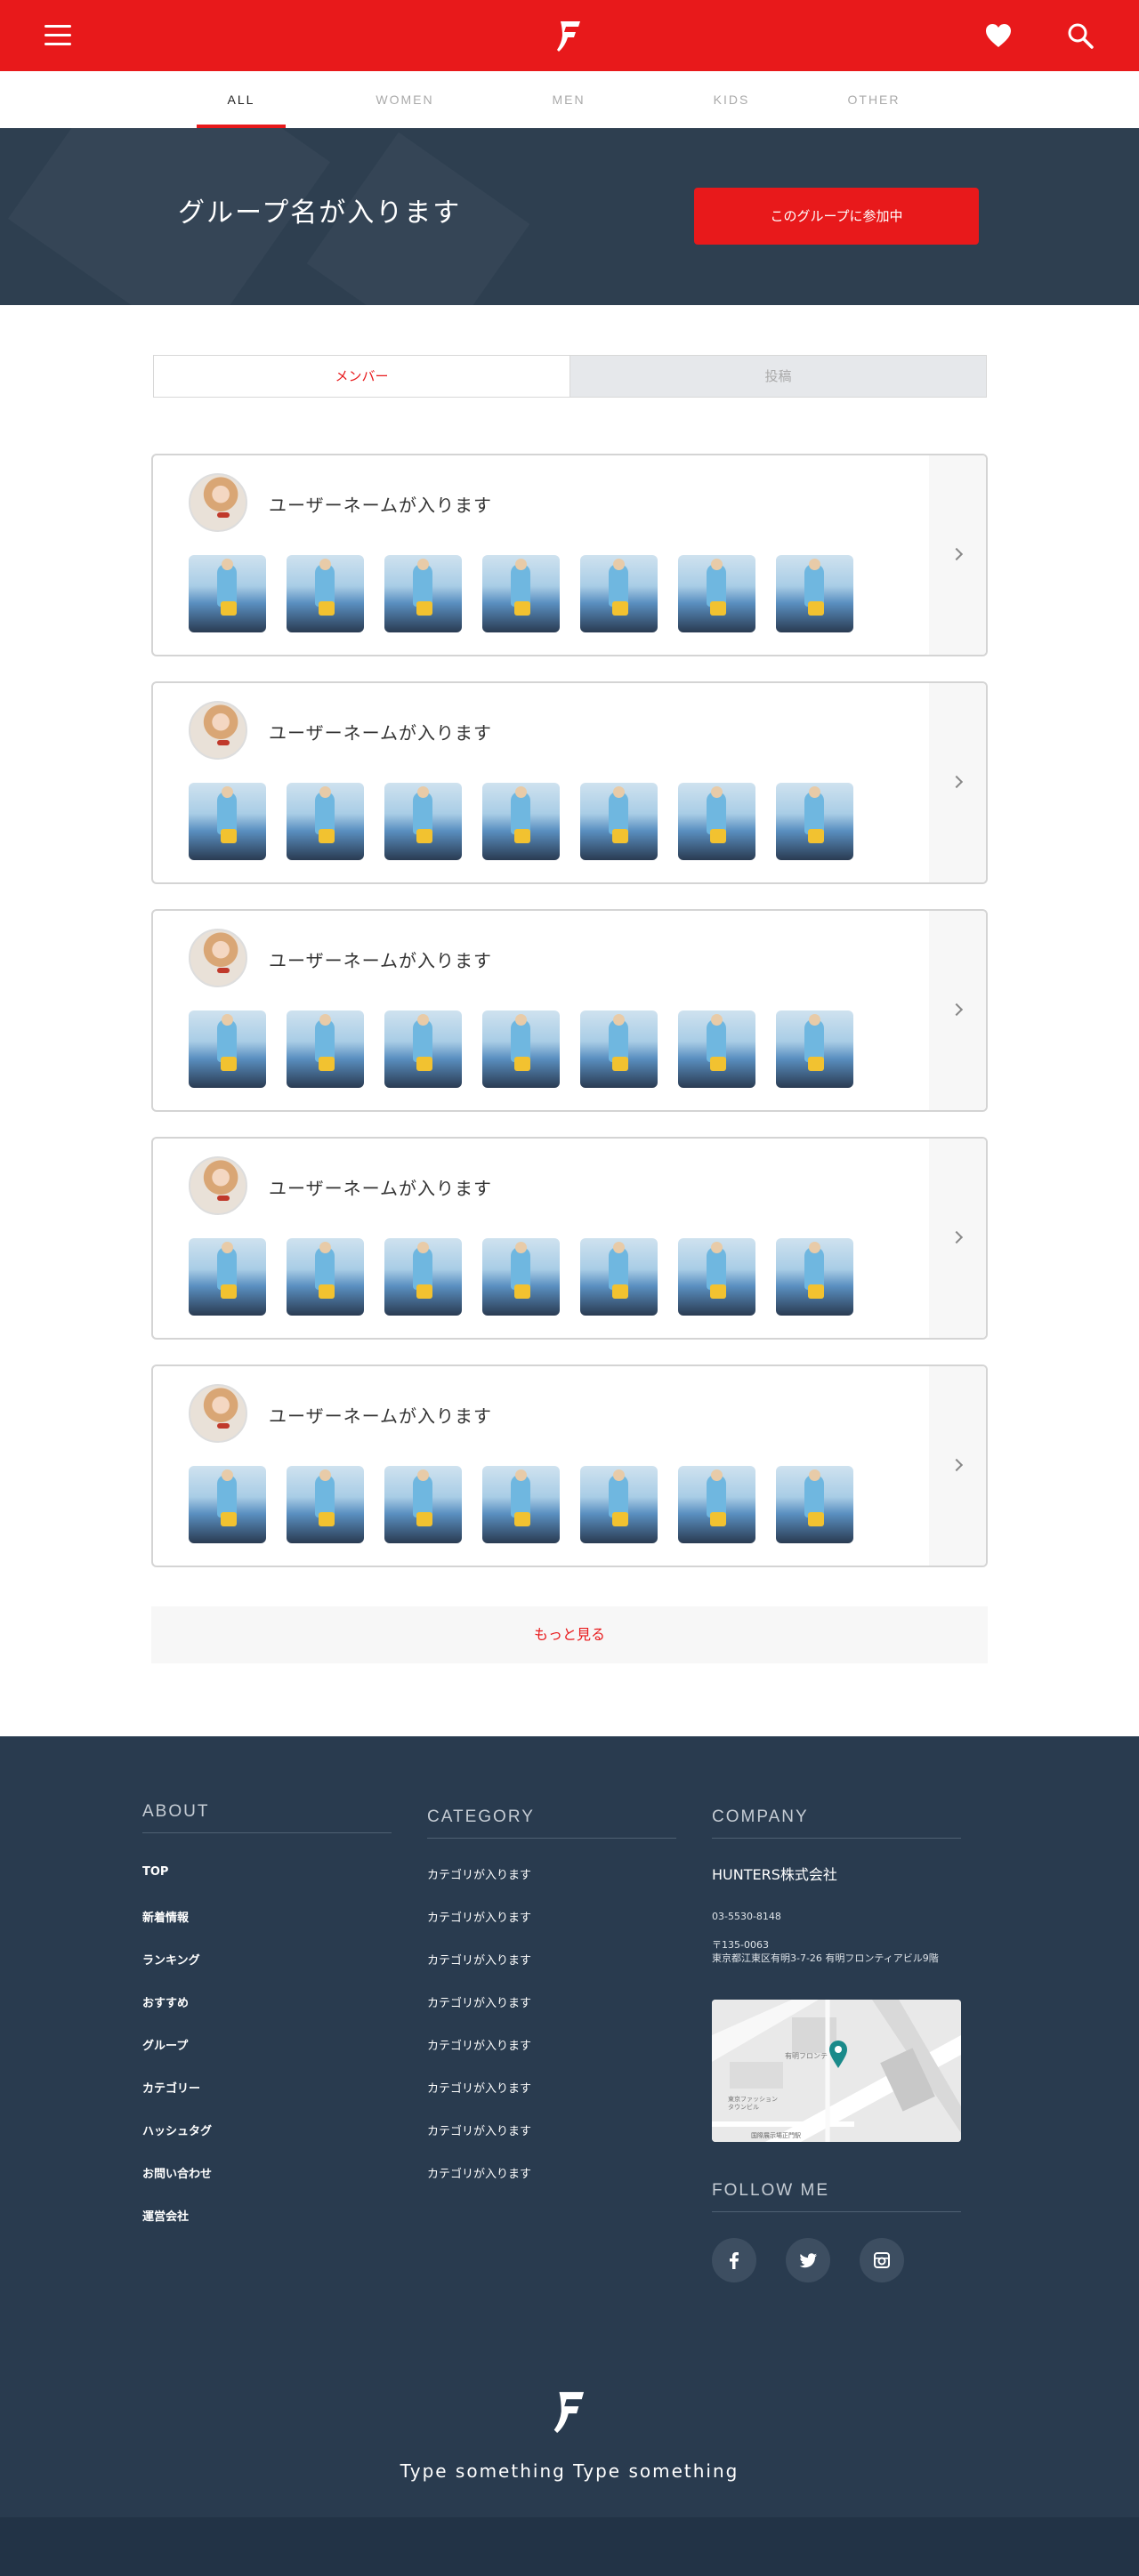 The width and height of the screenshot is (1139, 2576). What do you see at coordinates (57, 35) in the screenshot?
I see `menu-icon` at bounding box center [57, 35].